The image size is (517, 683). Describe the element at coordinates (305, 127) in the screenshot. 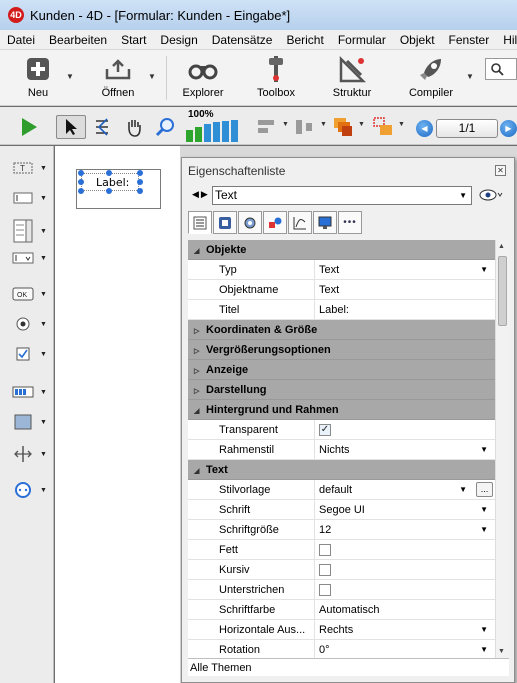

I see `distribute-button` at that location.